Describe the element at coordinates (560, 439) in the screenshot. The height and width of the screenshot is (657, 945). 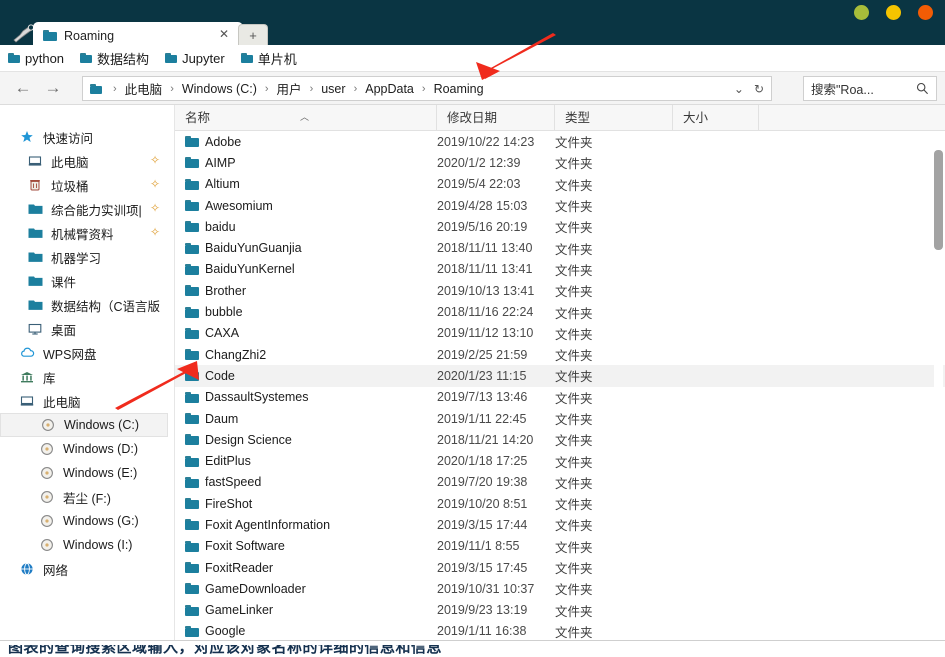
I see `table-row: Design Science 2018/11/21 14:20 文件夹` at that location.